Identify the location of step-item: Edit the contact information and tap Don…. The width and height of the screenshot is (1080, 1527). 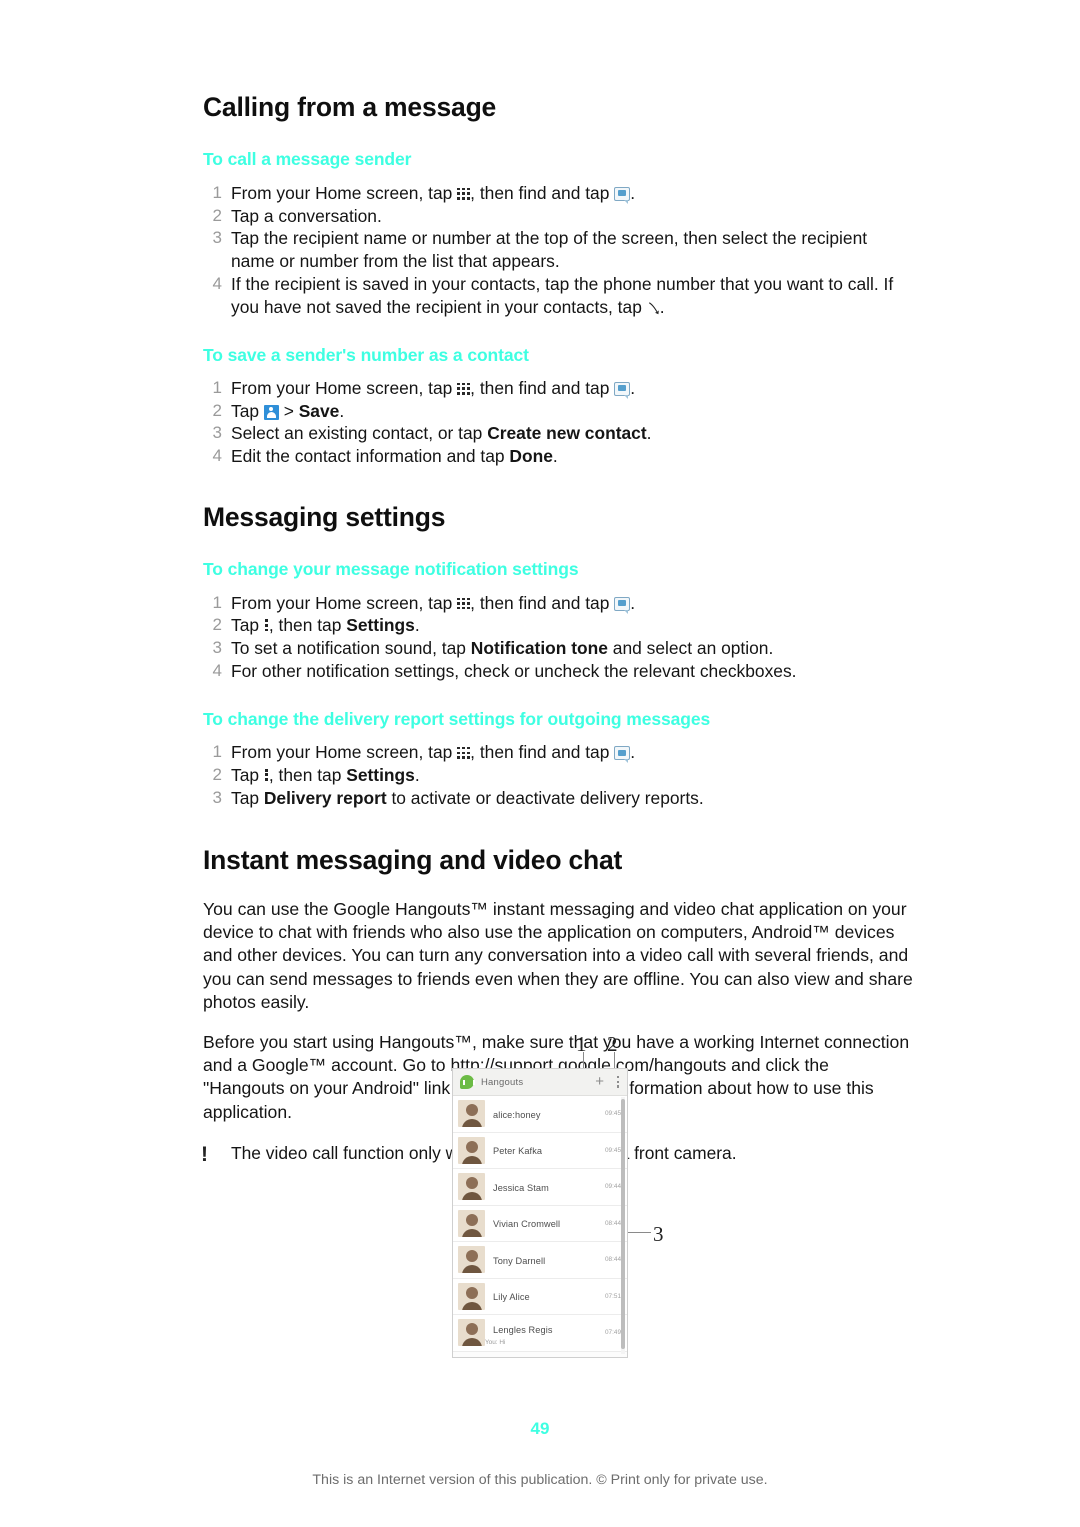
(379, 456).